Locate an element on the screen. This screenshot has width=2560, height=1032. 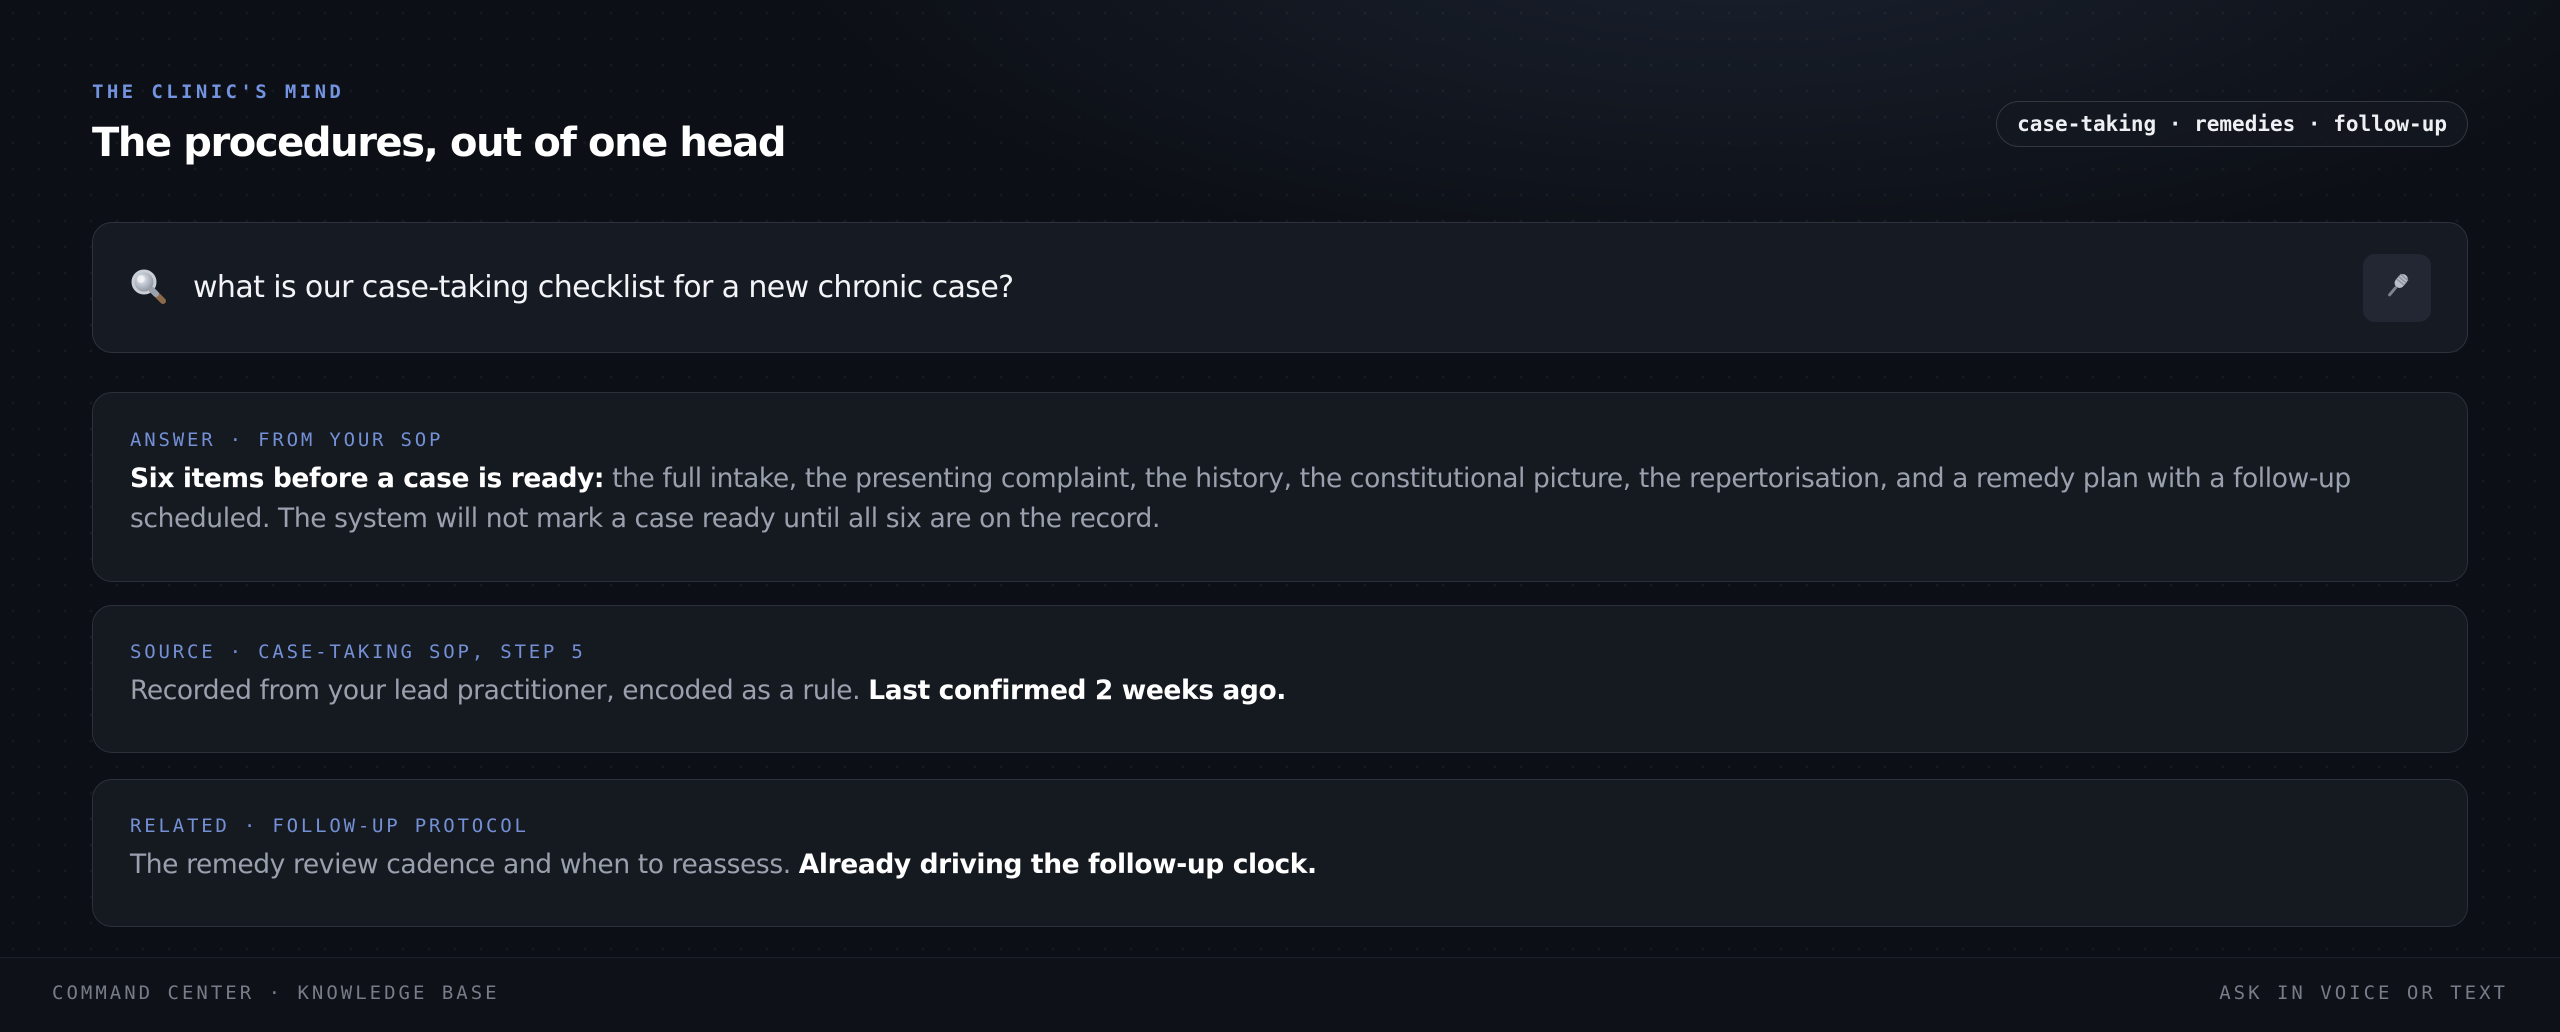
voice-input-button is located at coordinates (2397, 288).